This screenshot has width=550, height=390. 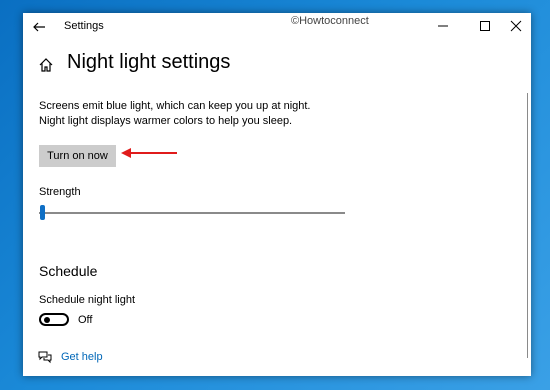 What do you see at coordinates (84, 26) in the screenshot?
I see `window-title: Settings` at bounding box center [84, 26].